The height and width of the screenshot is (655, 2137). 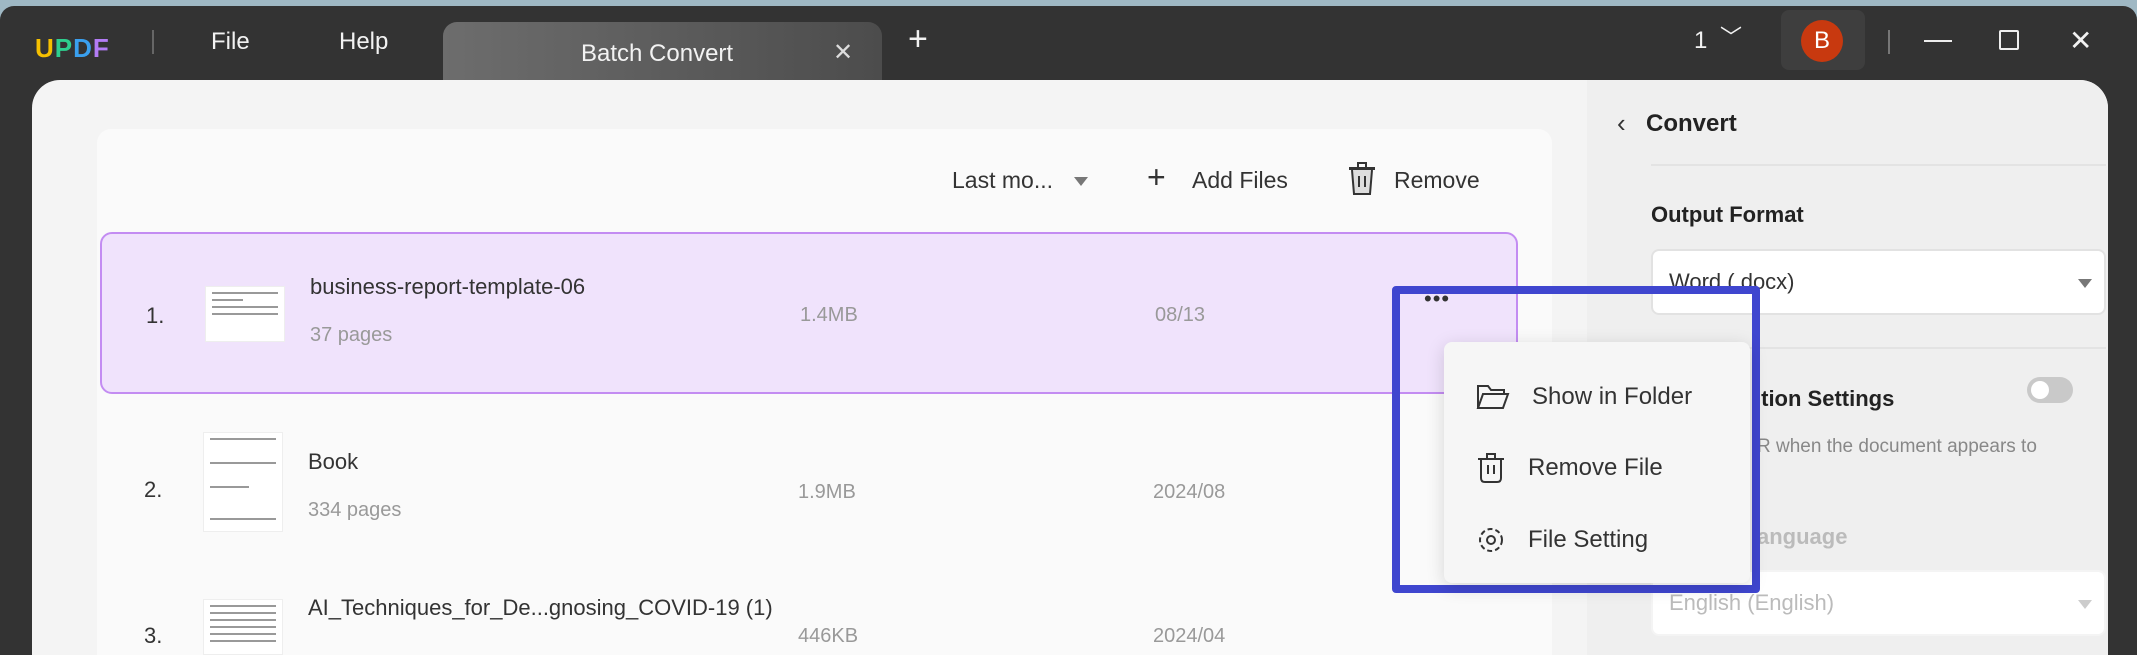 I want to click on panel-title: Convert, so click(x=1691, y=123).